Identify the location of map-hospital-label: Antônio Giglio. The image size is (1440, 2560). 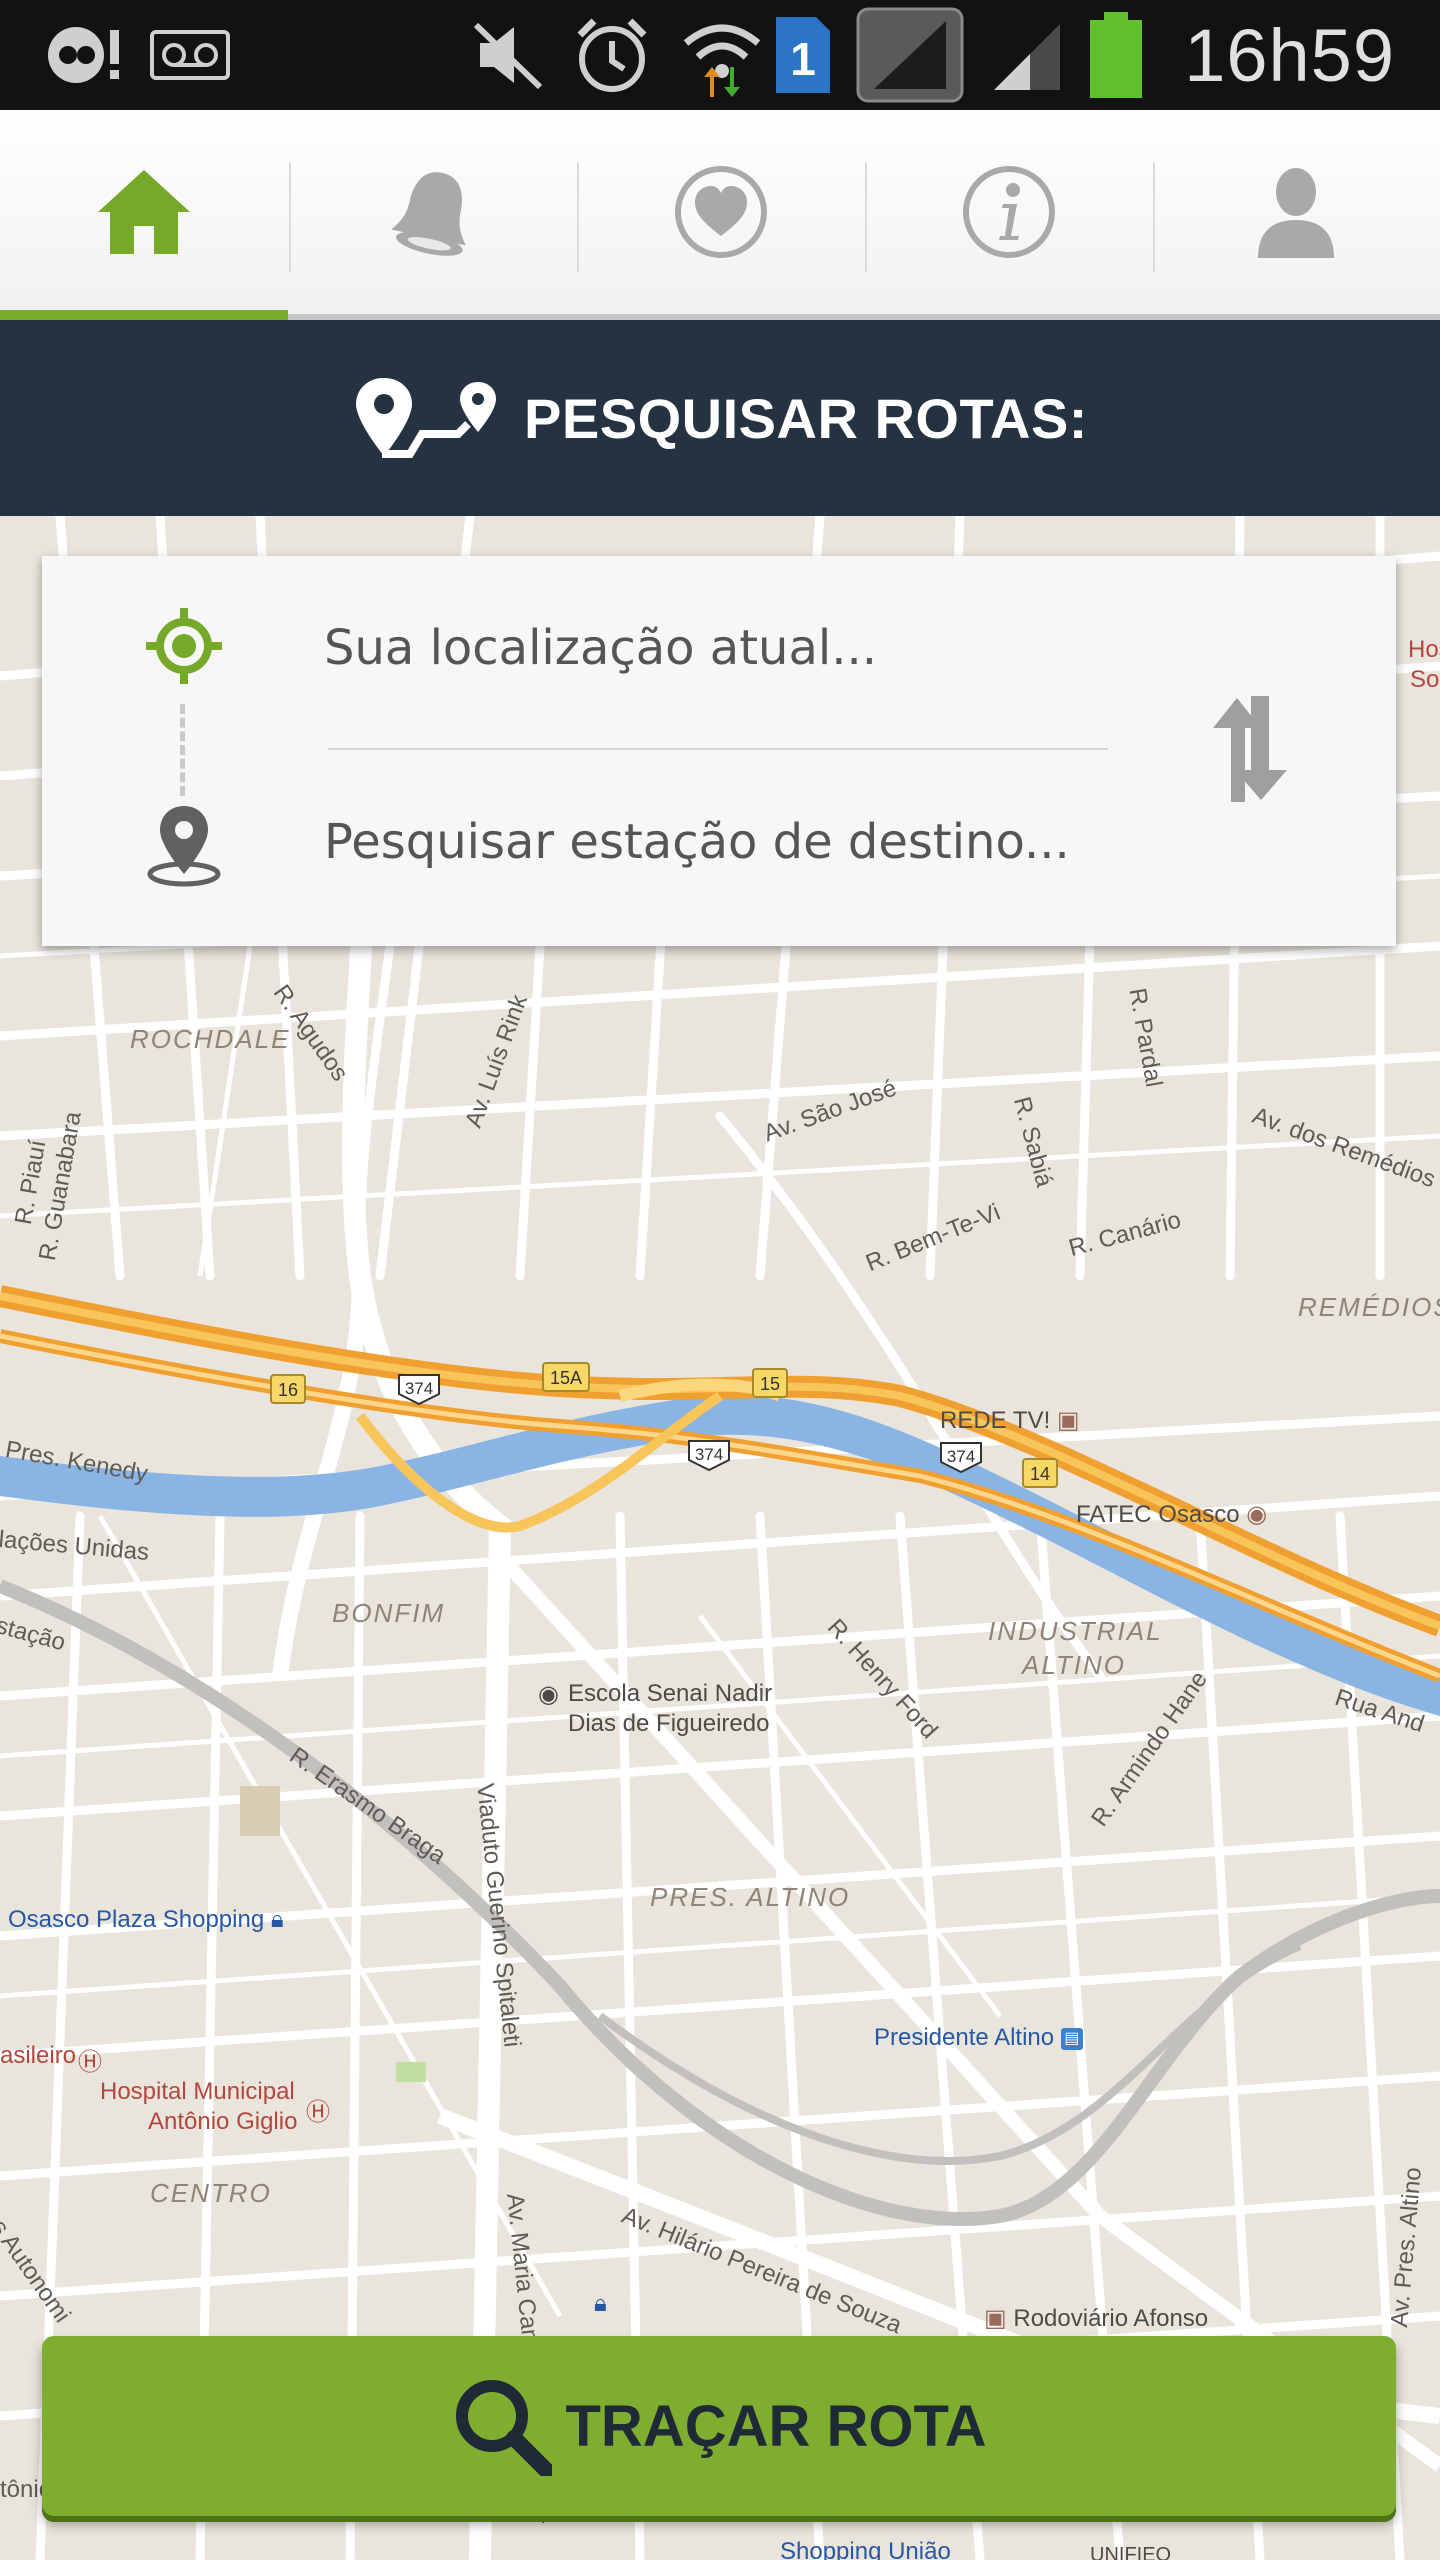
(223, 2121).